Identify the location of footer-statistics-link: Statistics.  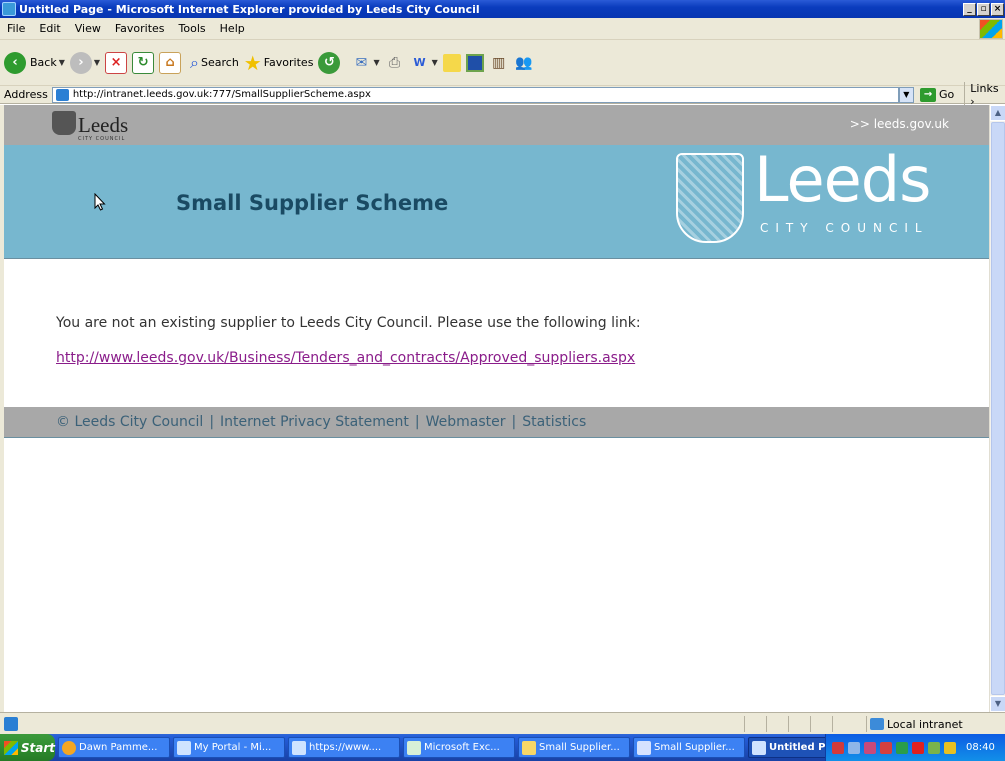
(554, 422).